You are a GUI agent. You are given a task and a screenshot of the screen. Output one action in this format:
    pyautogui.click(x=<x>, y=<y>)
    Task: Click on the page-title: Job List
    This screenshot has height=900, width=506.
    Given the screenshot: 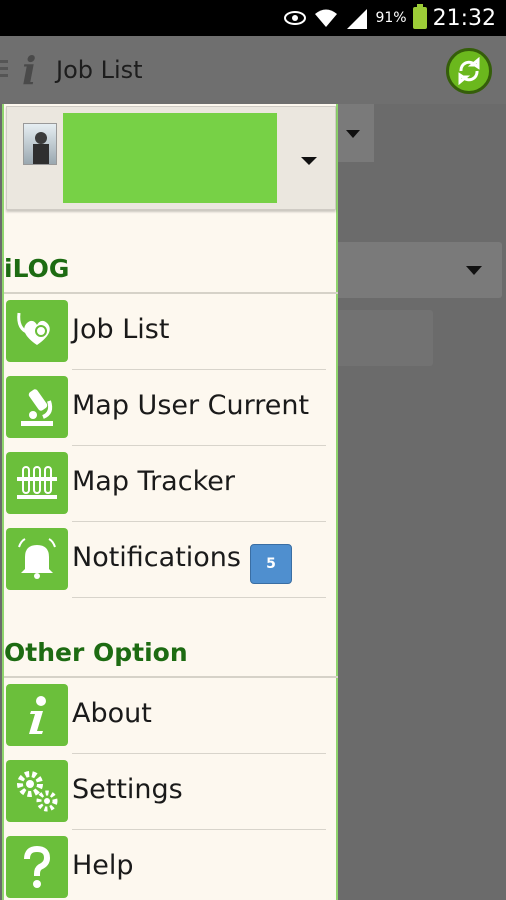 What is the action you would take?
    pyautogui.click(x=99, y=70)
    